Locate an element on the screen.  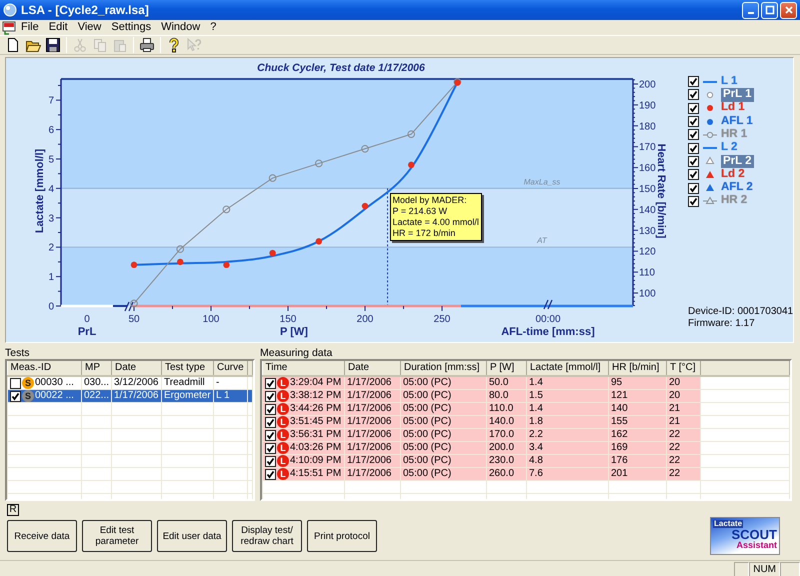
axis-tick-label: 180 is located at coordinates (647, 126).